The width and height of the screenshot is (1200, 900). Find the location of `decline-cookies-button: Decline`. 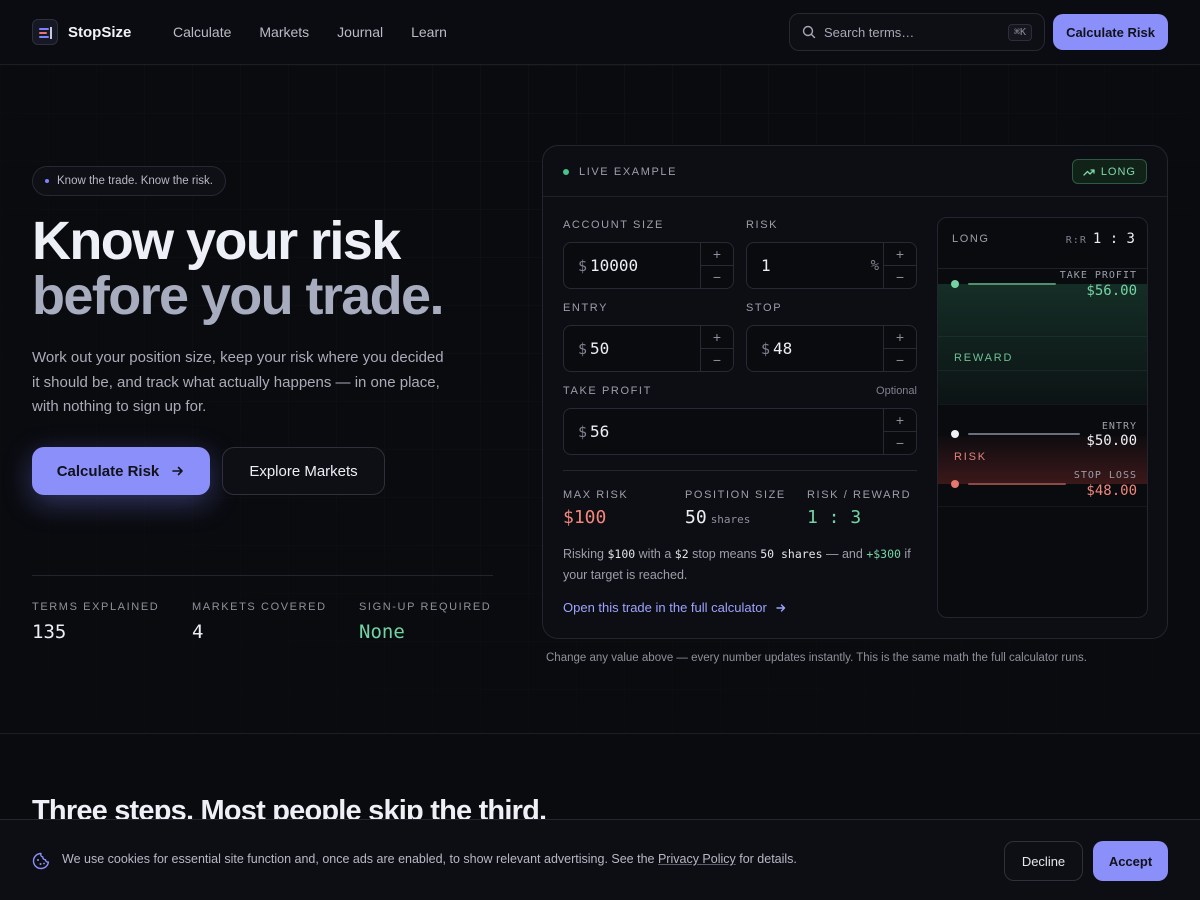

decline-cookies-button: Decline is located at coordinates (1043, 861).